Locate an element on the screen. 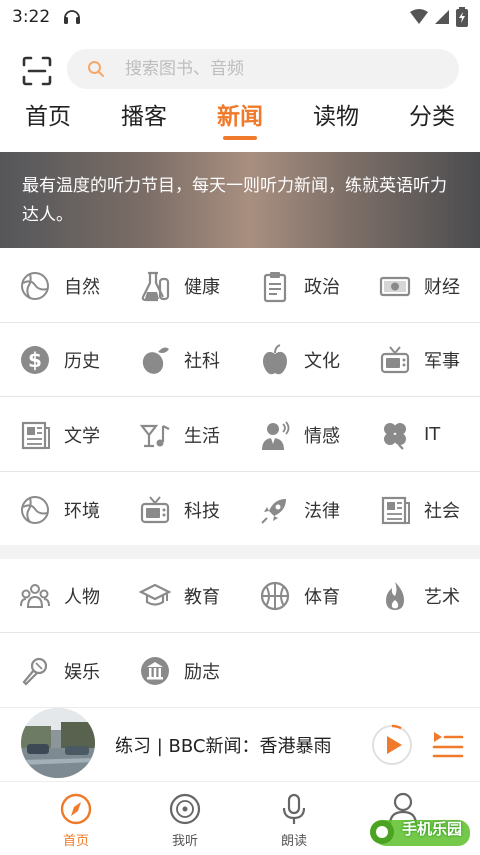 Image resolution: width=480 pixels, height=855 pixels. category-label: 健康 is located at coordinates (202, 287).